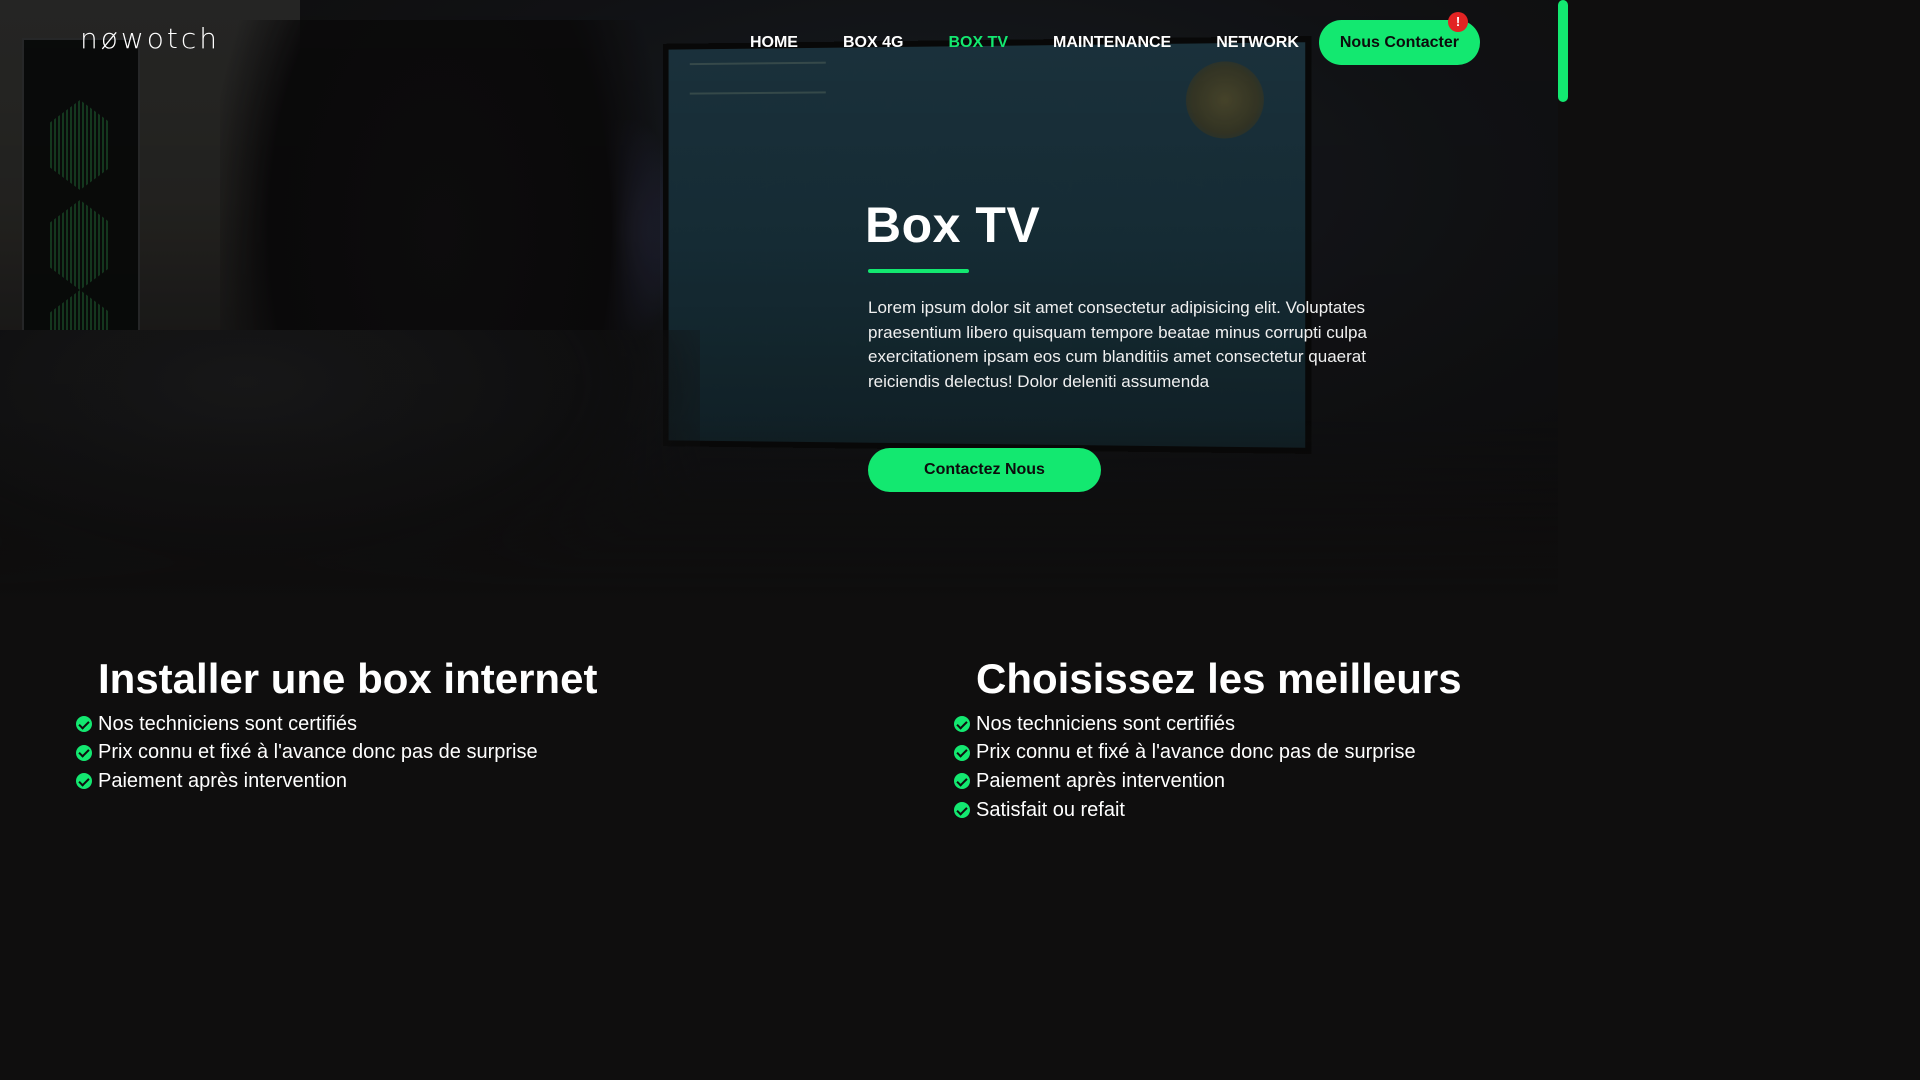  What do you see at coordinates (1399, 42) in the screenshot?
I see `contact-button-label: Nous Contacter` at bounding box center [1399, 42].